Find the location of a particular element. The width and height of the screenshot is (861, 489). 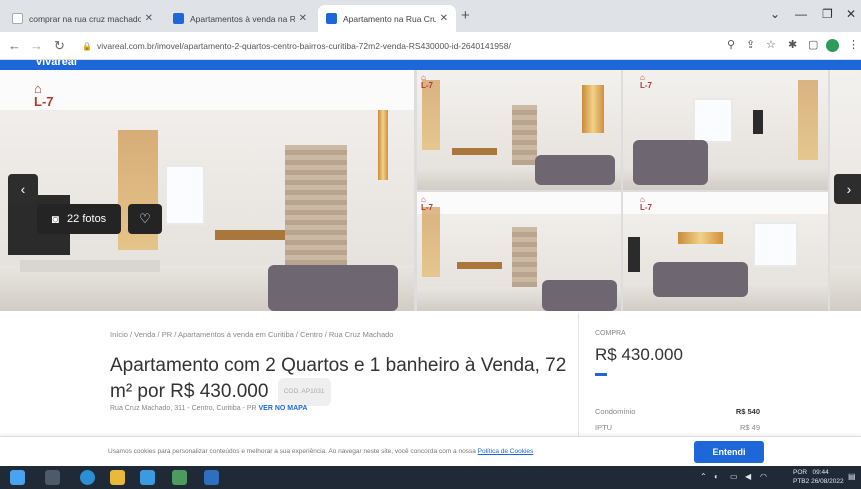

fee-label: Condomínio is located at coordinates (615, 411).